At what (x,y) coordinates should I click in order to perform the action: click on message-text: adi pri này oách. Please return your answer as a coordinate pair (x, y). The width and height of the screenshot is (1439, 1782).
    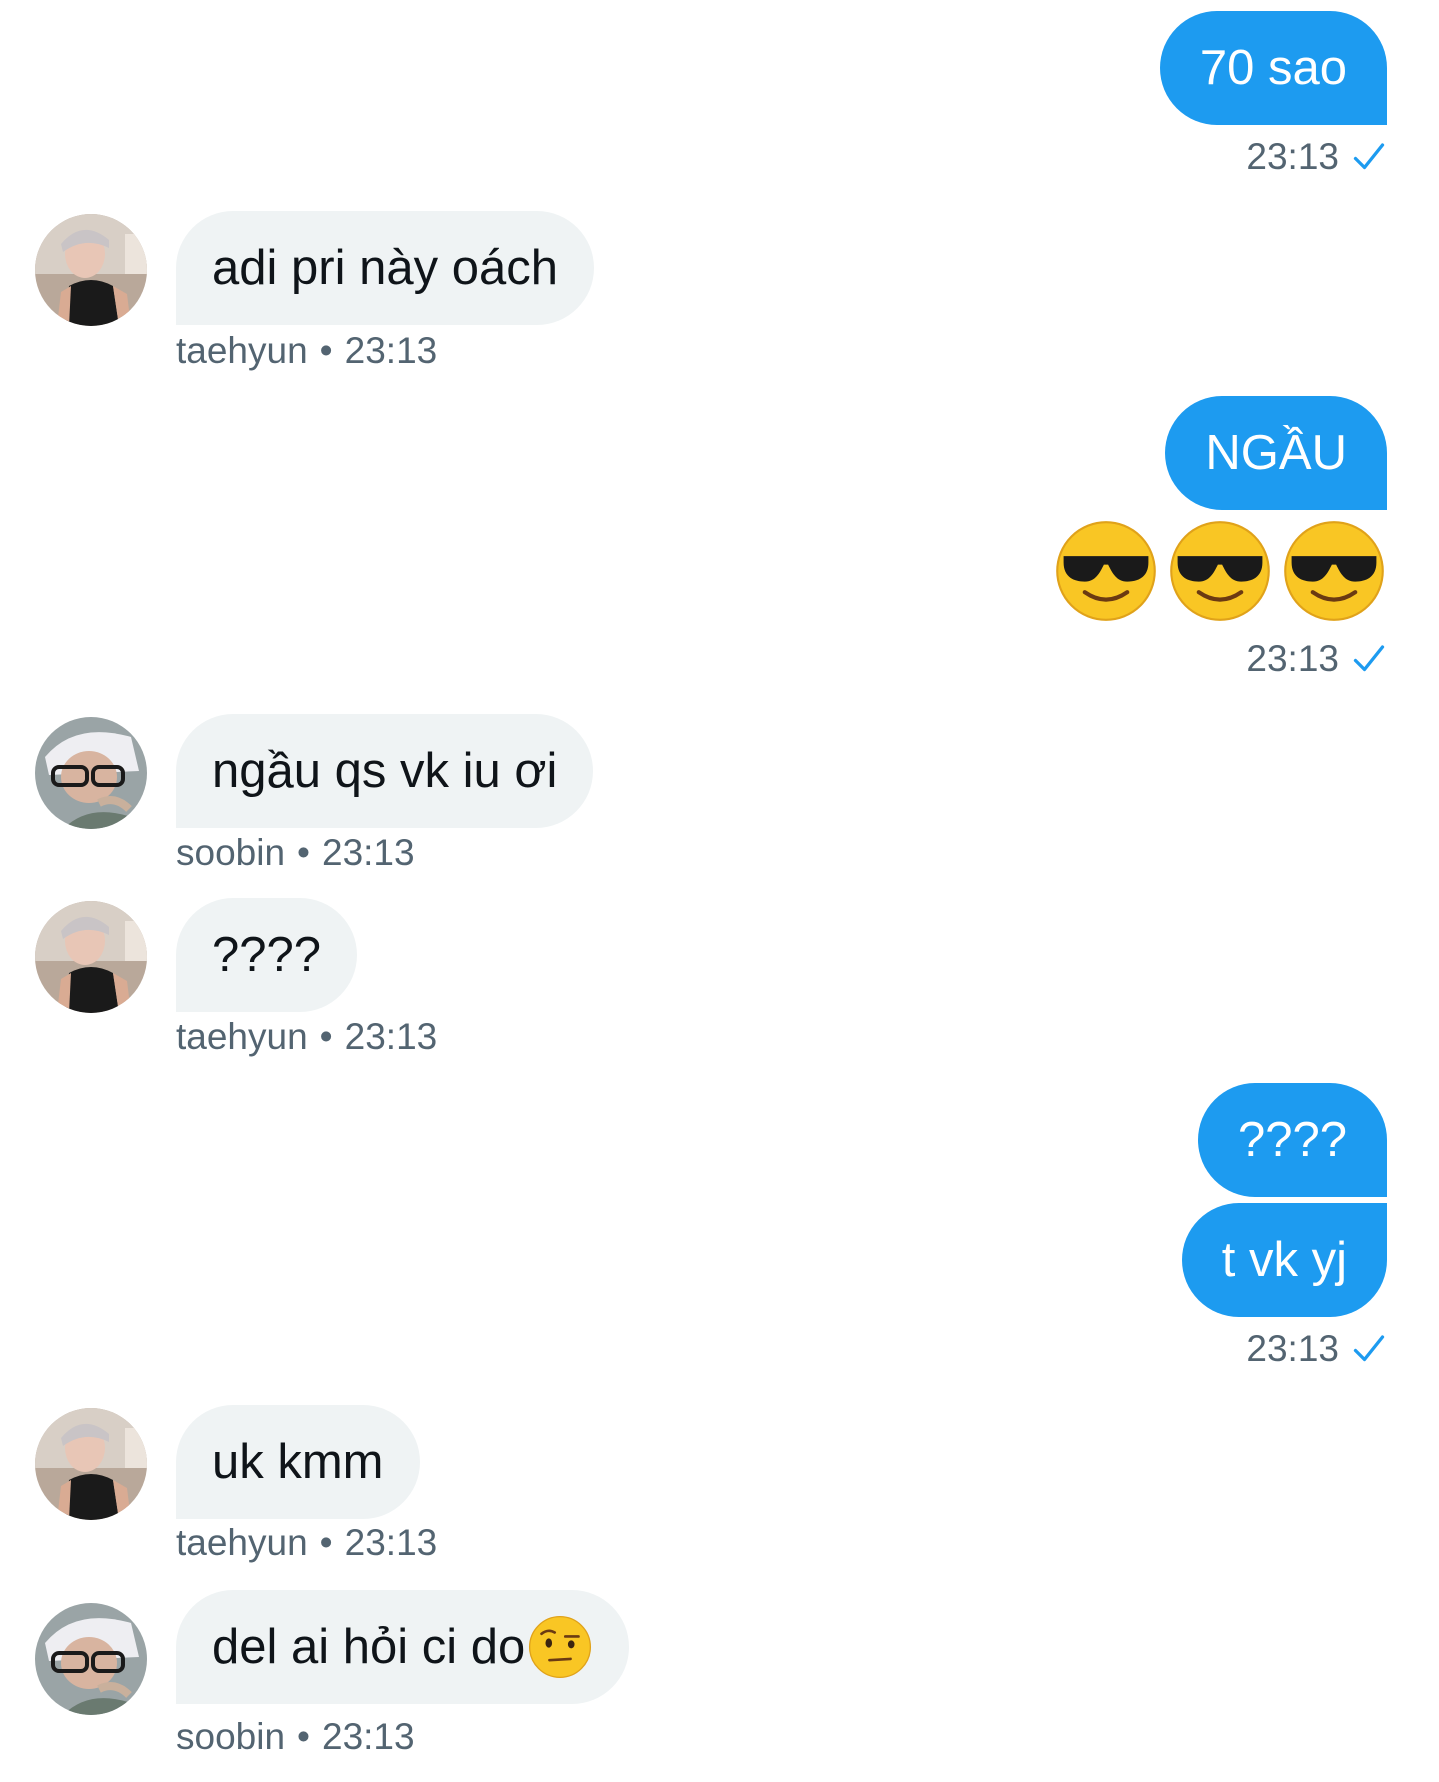
    Looking at the image, I should click on (385, 267).